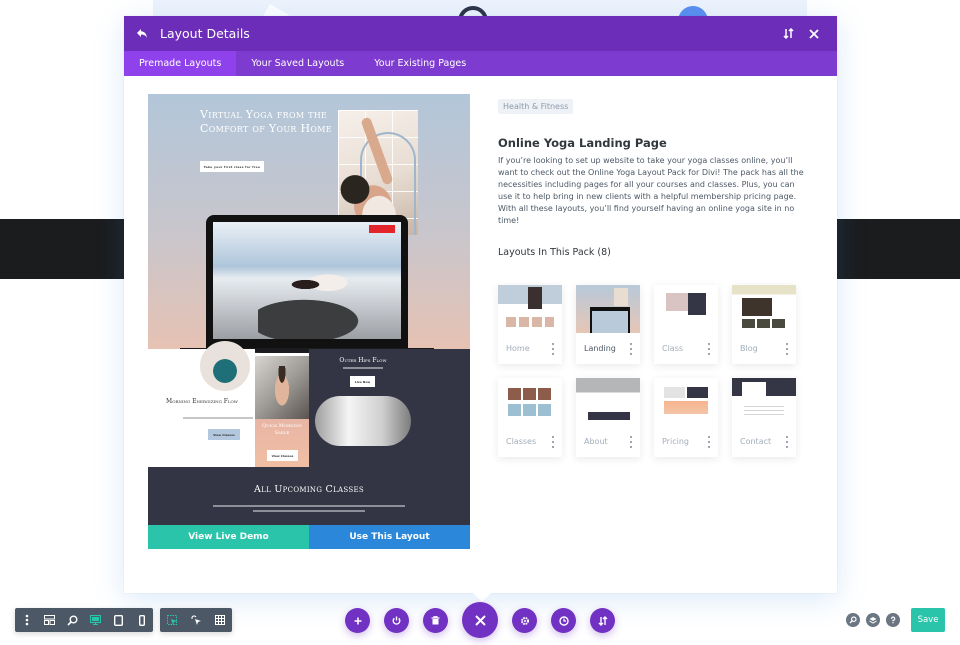 The width and height of the screenshot is (960, 645). I want to click on layers-icon, so click(873, 620).